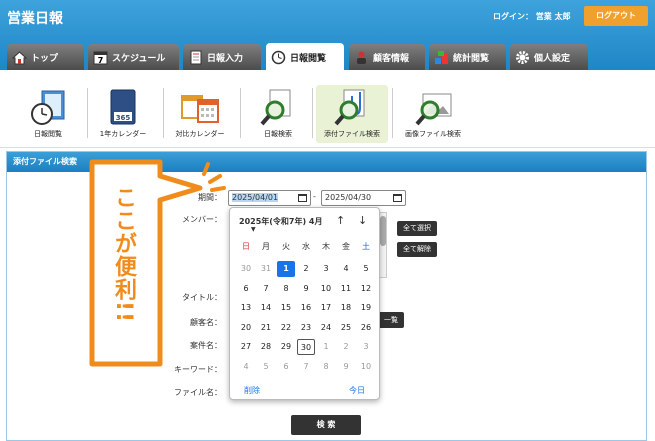 This screenshot has height=441, width=655. I want to click on select-all-button: 全て選択, so click(417, 228).